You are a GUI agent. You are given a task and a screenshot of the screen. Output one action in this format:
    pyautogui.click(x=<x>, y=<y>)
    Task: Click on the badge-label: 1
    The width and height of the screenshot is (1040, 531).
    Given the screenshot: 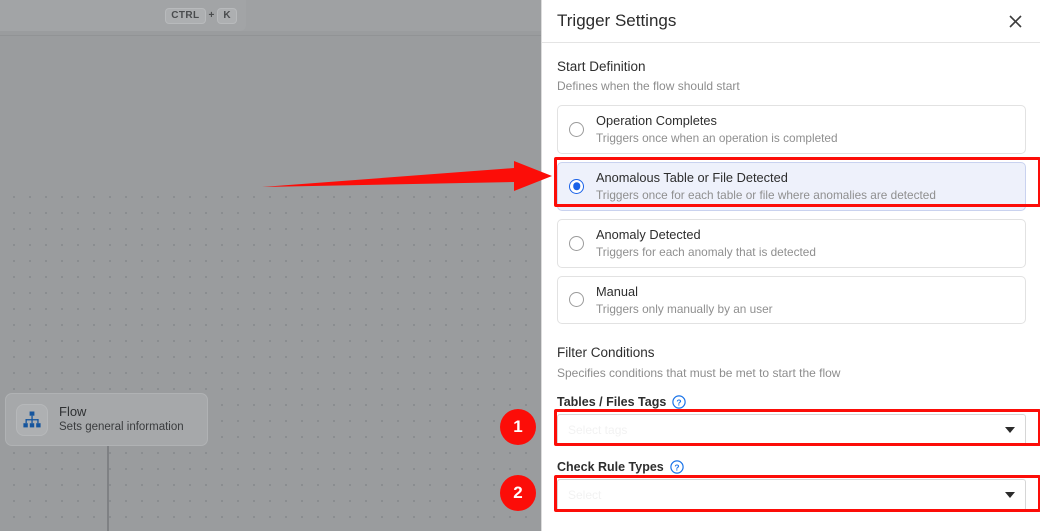 What is the action you would take?
    pyautogui.click(x=518, y=426)
    